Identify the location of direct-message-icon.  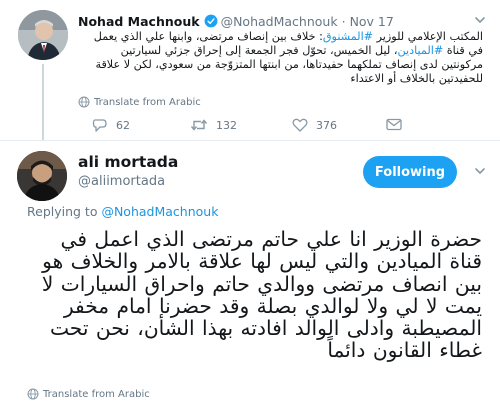
(394, 124).